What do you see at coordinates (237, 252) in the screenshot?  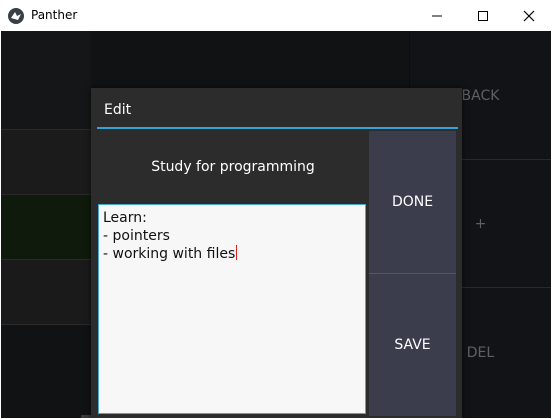 I see `text-cursor` at bounding box center [237, 252].